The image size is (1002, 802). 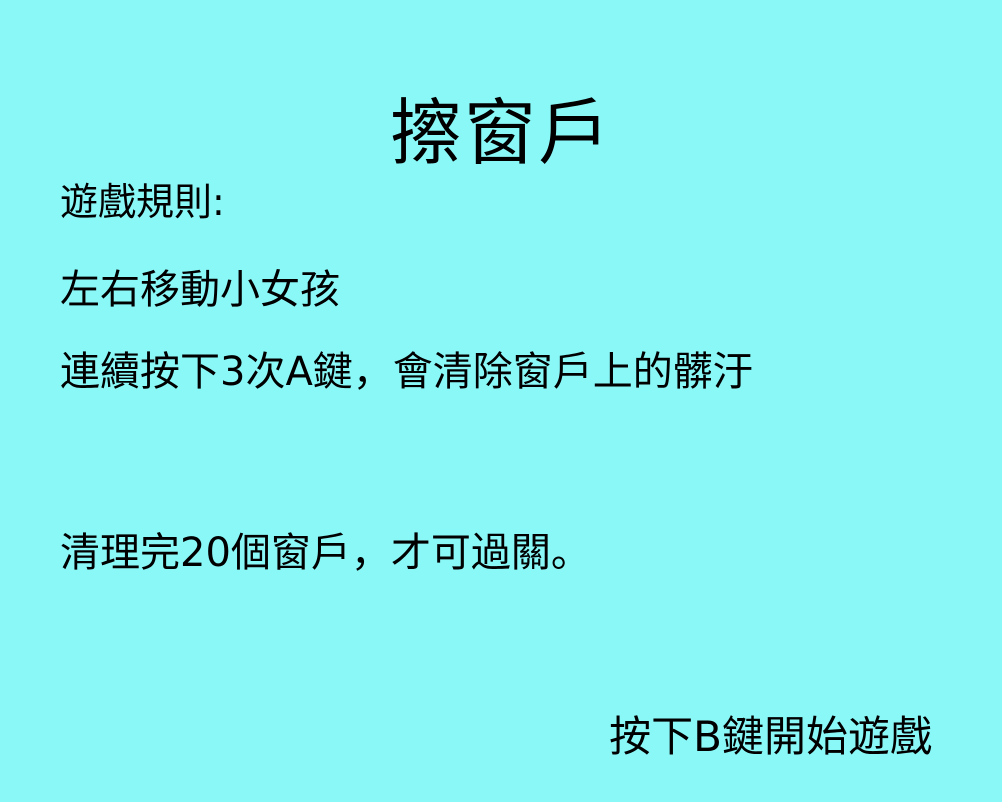 I want to click on rule-line-move: 左右移動小女孩, so click(x=200, y=290).